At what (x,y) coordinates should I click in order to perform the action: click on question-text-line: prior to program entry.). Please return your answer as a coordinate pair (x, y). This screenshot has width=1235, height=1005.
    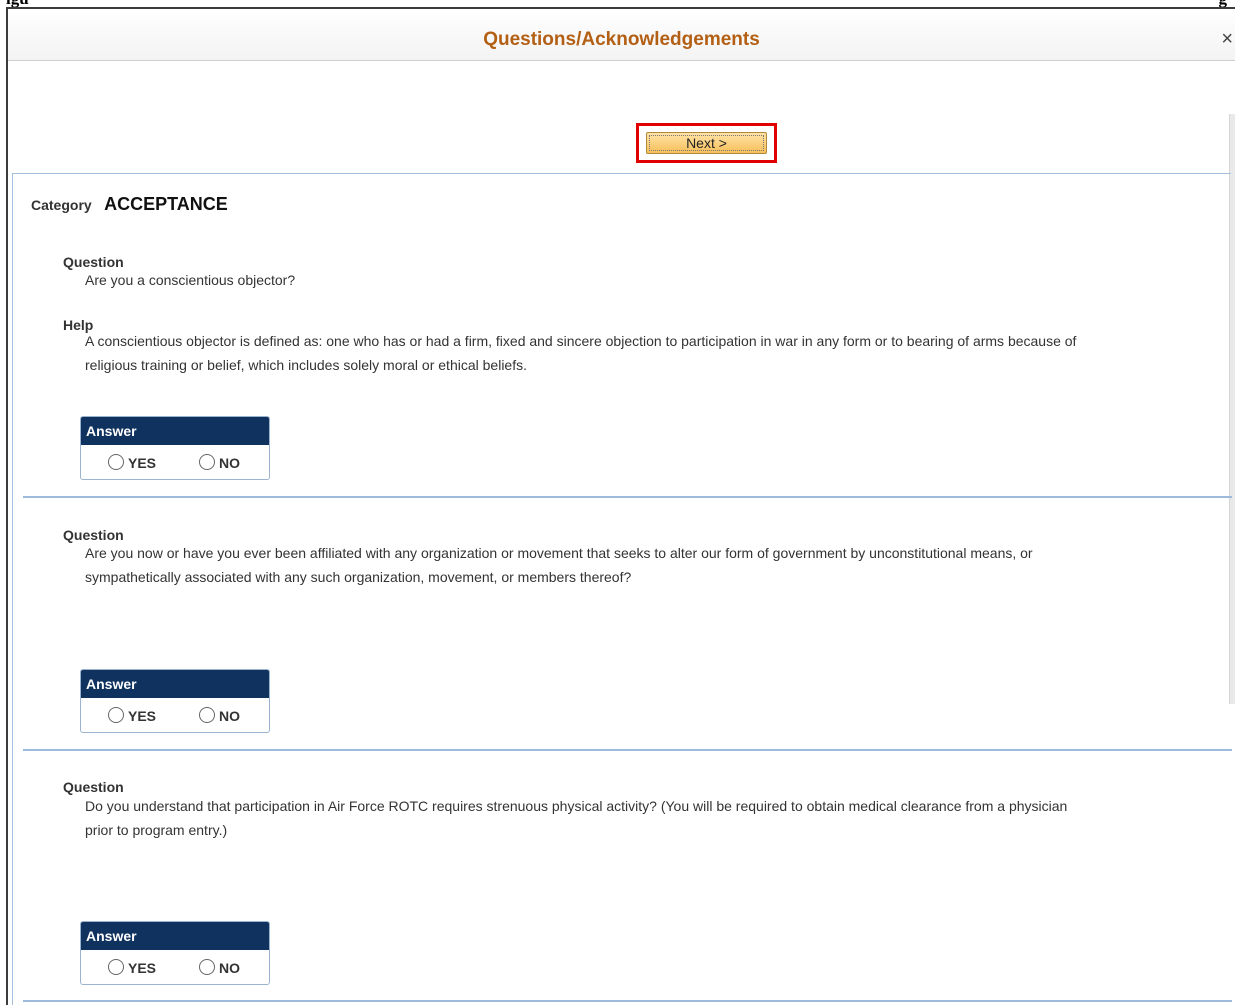
    Looking at the image, I should click on (156, 830).